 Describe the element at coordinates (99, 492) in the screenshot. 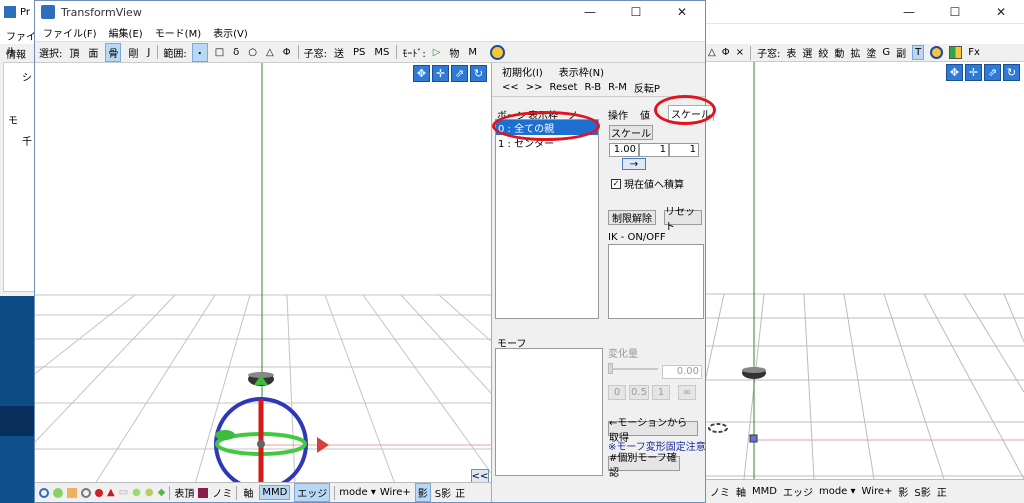

I see `dot-icon` at that location.